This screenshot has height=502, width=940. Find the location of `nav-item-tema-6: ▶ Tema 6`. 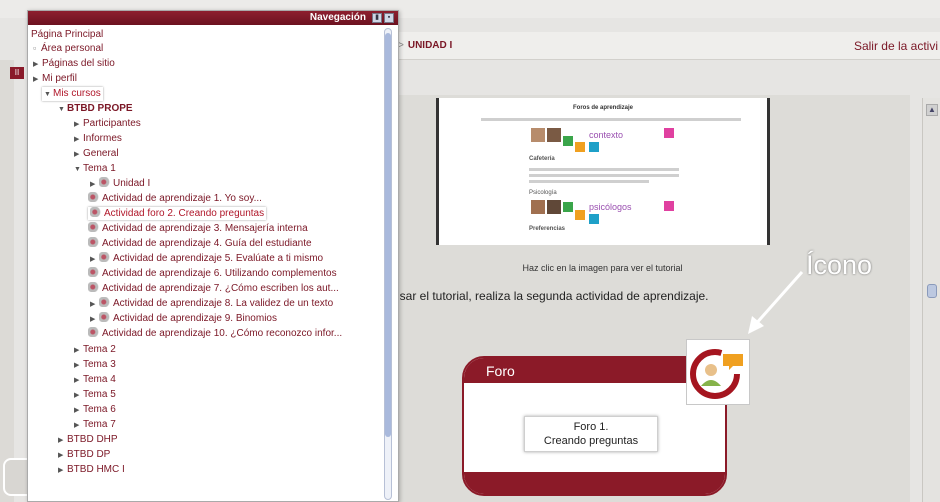

nav-item-tema-6: ▶ Tema 6 is located at coordinates (95, 410).